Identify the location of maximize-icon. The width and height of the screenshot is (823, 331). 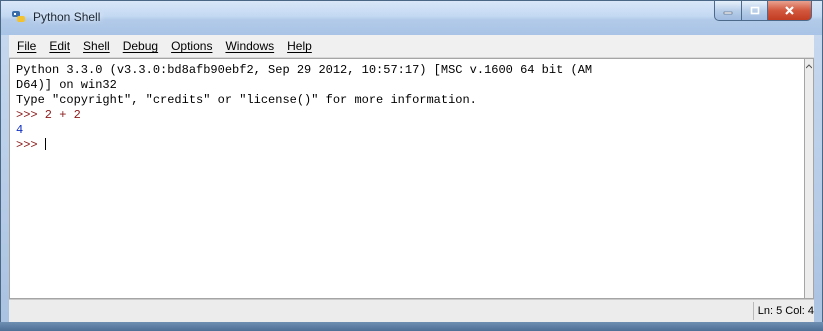
(754, 10).